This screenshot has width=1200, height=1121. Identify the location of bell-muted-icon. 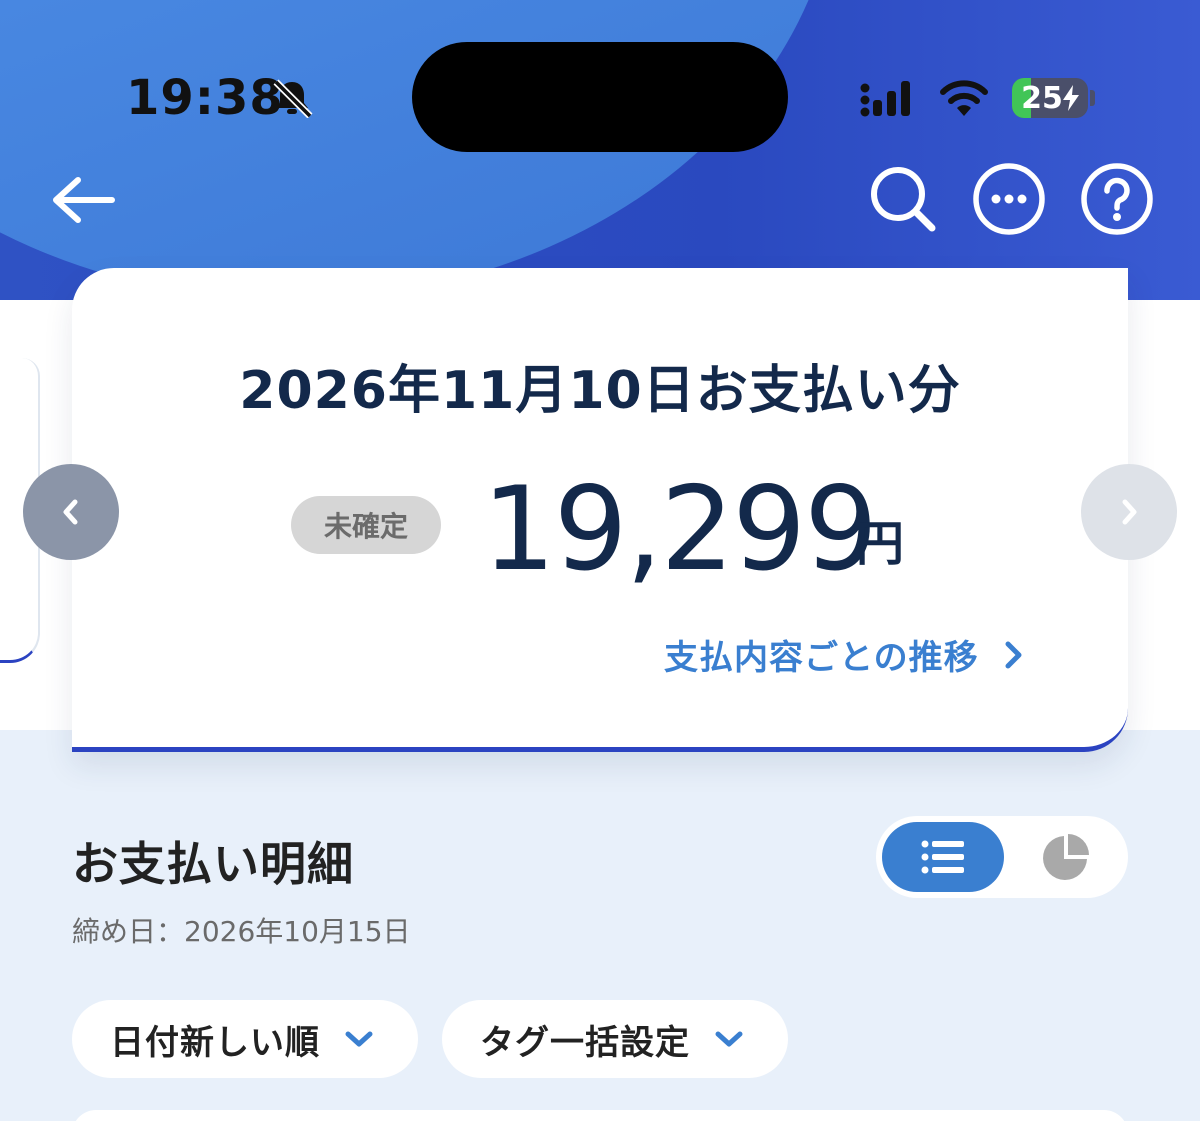
(293, 98).